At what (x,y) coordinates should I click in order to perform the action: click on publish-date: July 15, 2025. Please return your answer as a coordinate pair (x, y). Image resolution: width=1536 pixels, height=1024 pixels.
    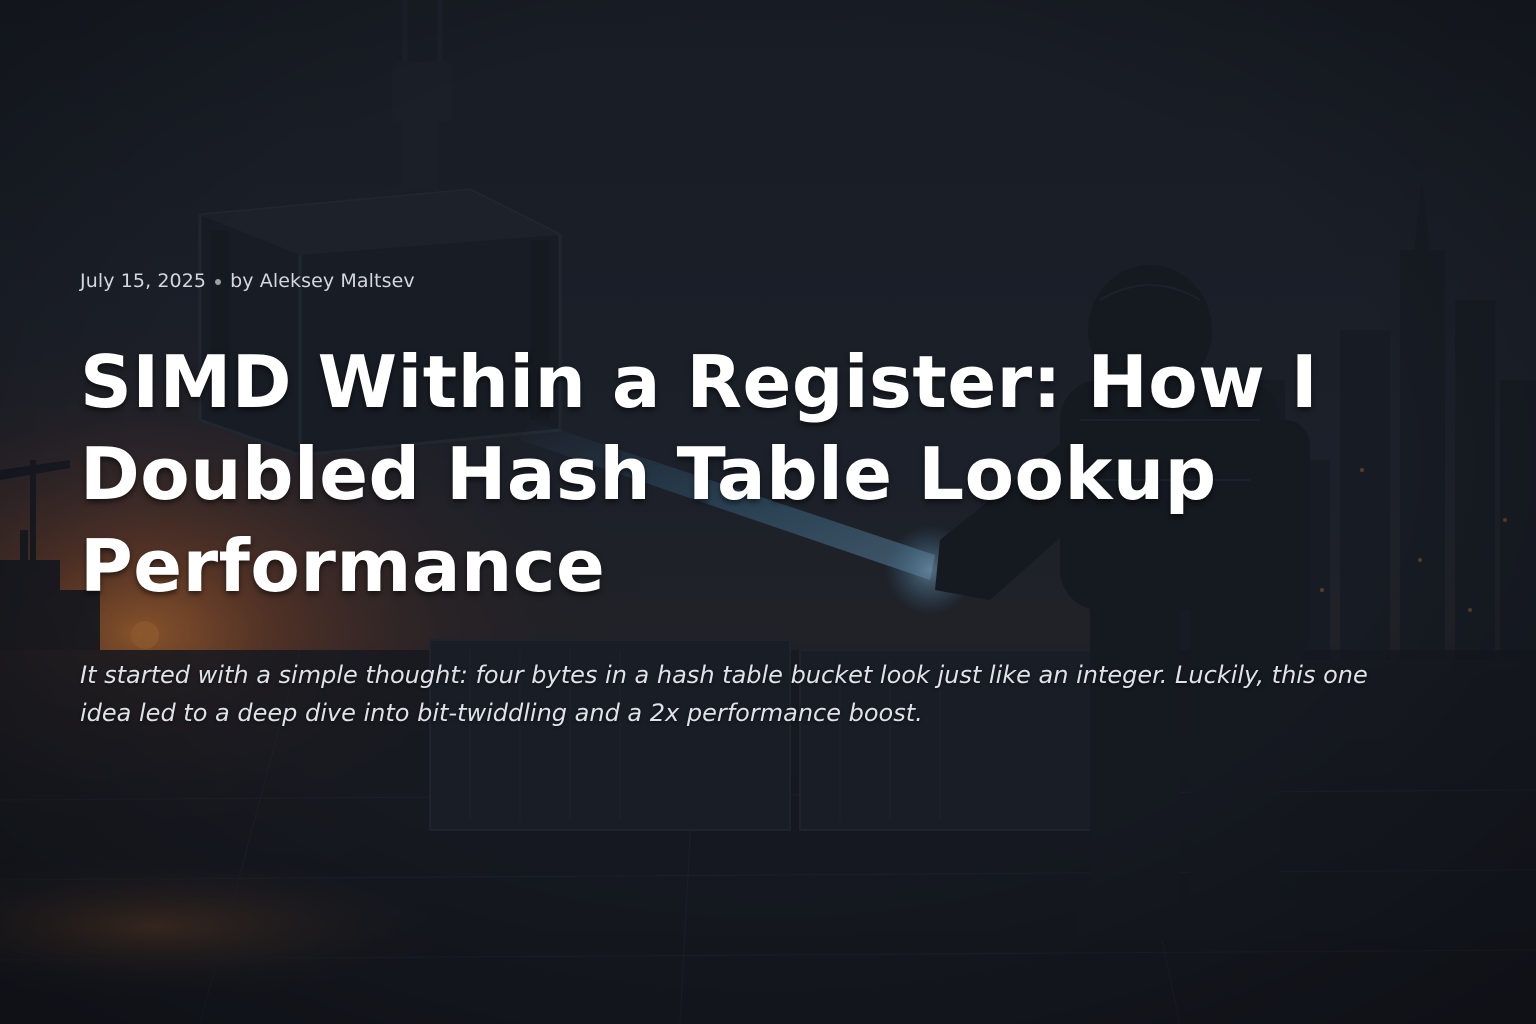
    Looking at the image, I should click on (143, 281).